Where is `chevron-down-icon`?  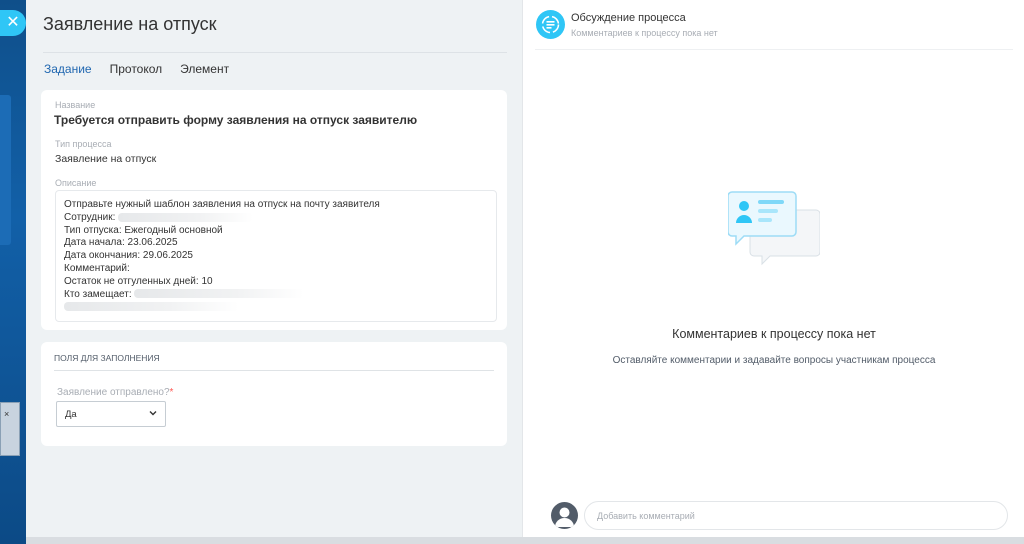
chevron-down-icon is located at coordinates (153, 413).